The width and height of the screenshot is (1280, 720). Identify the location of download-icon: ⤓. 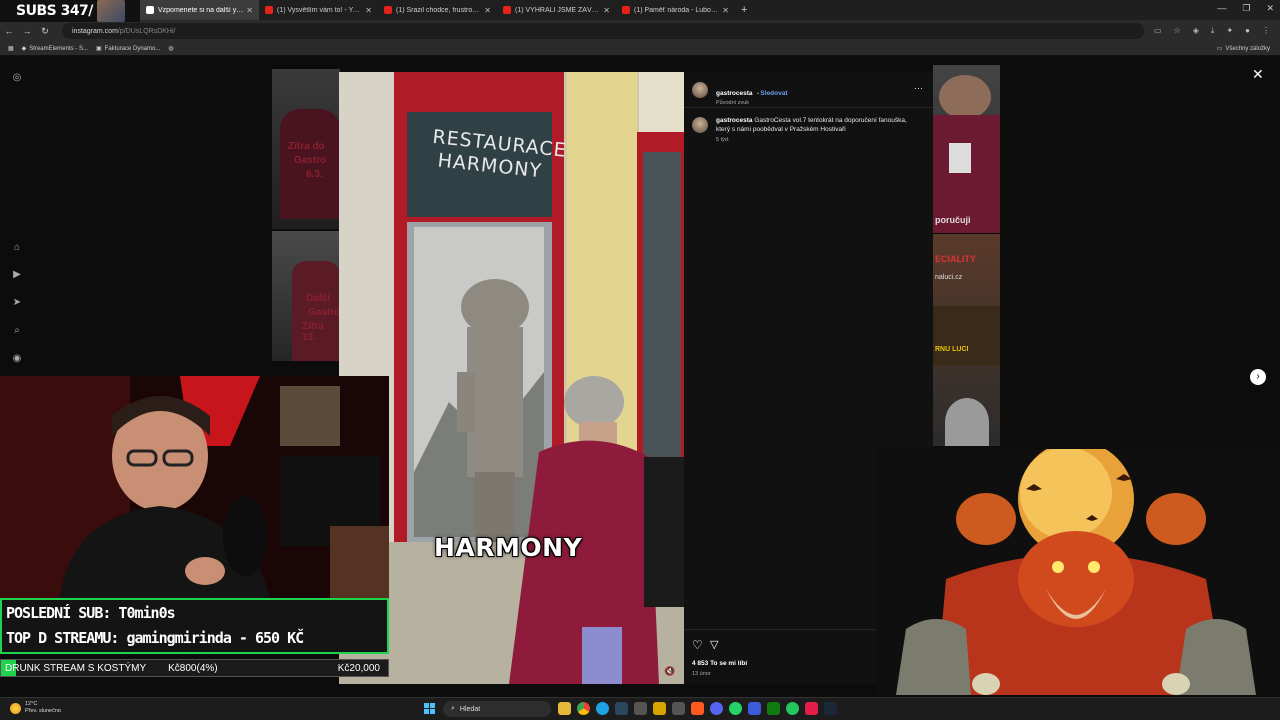
(1213, 31).